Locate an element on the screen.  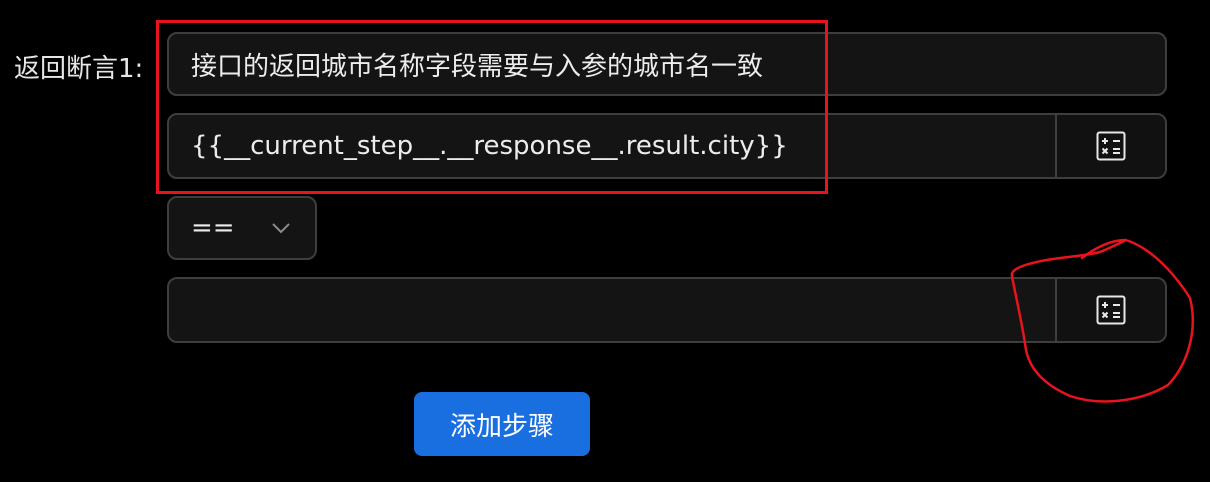
operator-select: == is located at coordinates (242, 228).